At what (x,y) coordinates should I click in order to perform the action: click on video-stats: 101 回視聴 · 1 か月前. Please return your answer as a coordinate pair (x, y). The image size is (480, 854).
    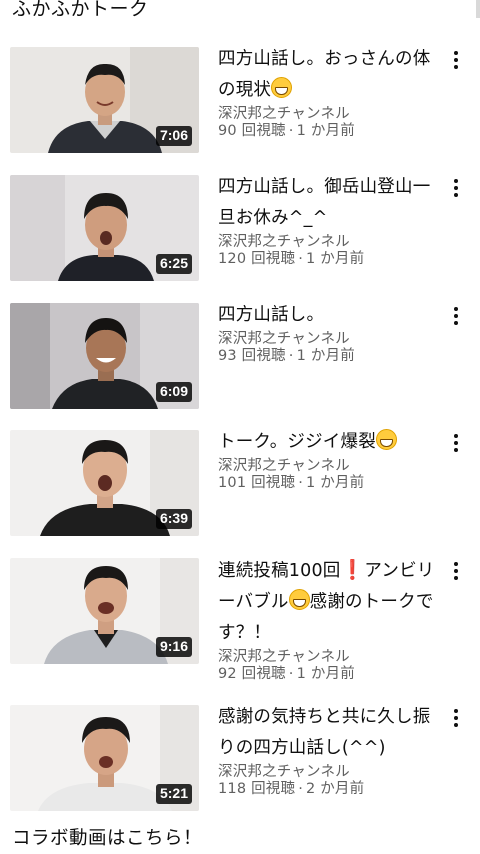
    Looking at the image, I should click on (330, 483).